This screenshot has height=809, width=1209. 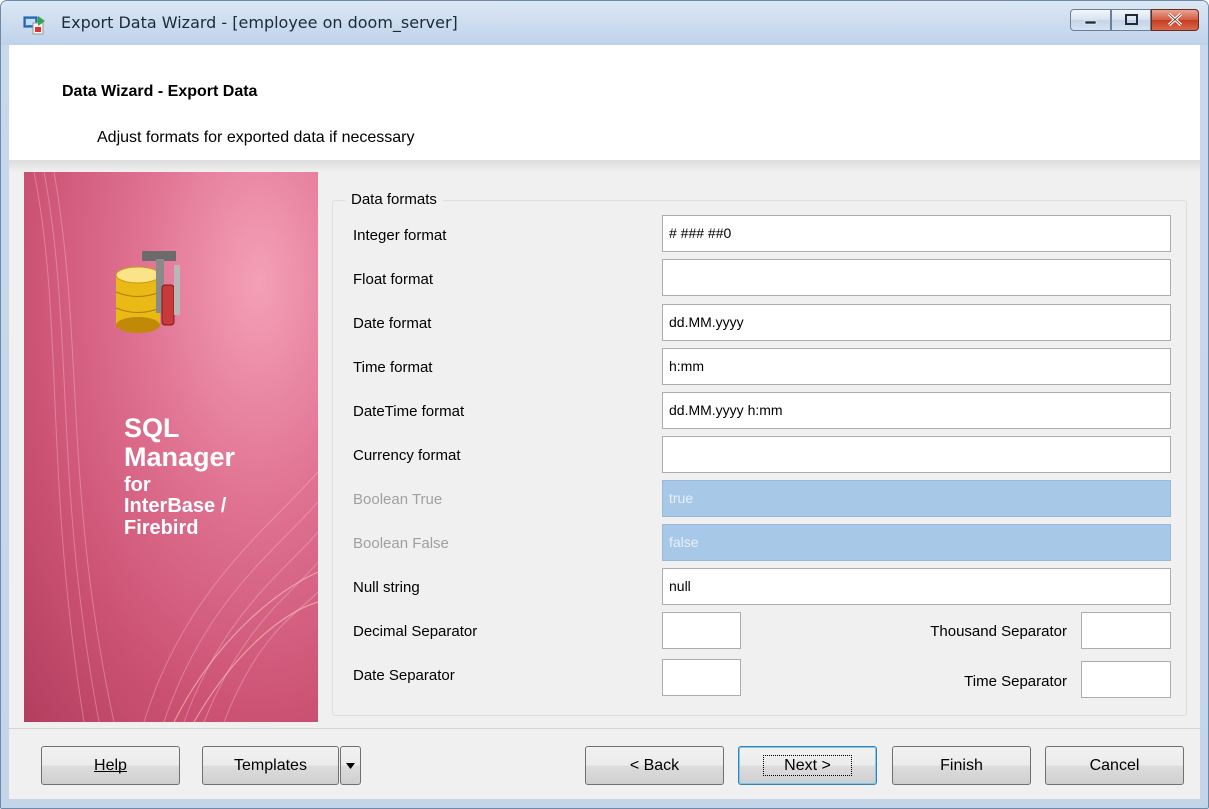 I want to click on integer-format-field: # ### ##0, so click(x=916, y=233).